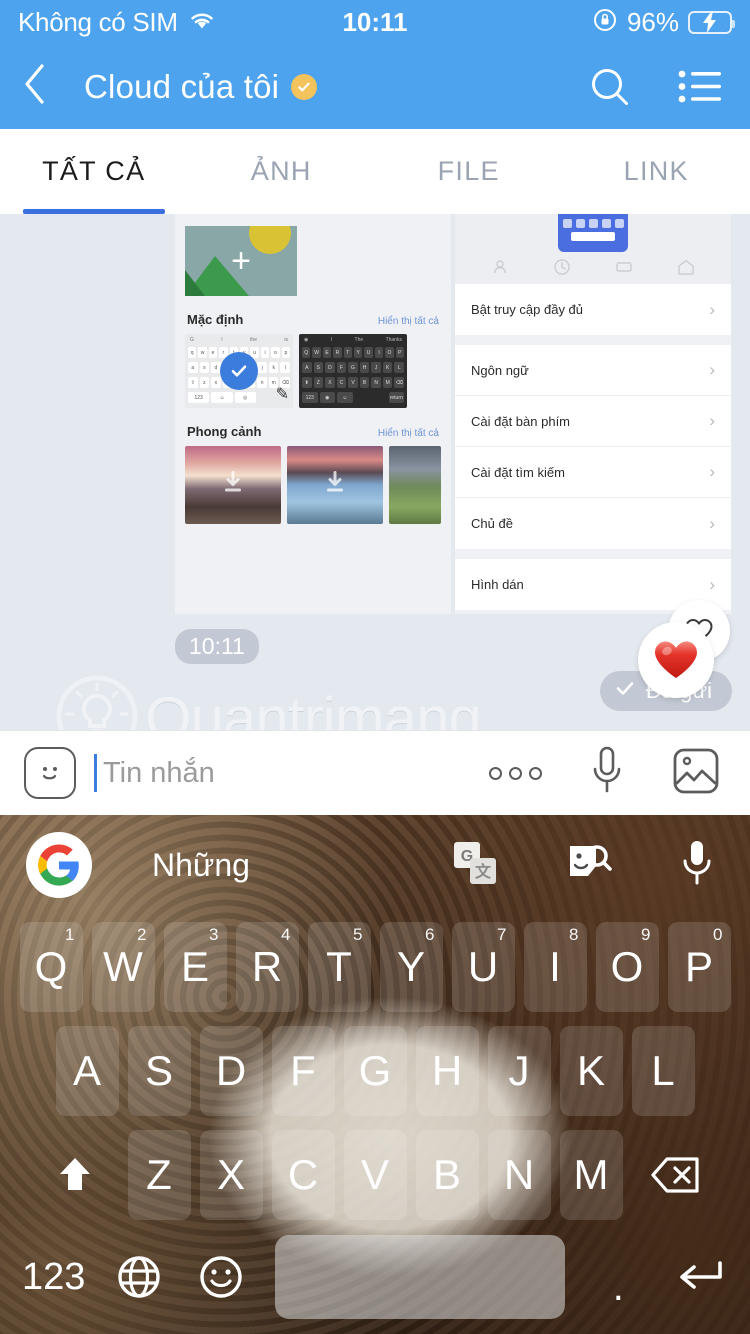  What do you see at coordinates (492, 523) in the screenshot?
I see `settings-row-label: Chủ đề` at bounding box center [492, 523].